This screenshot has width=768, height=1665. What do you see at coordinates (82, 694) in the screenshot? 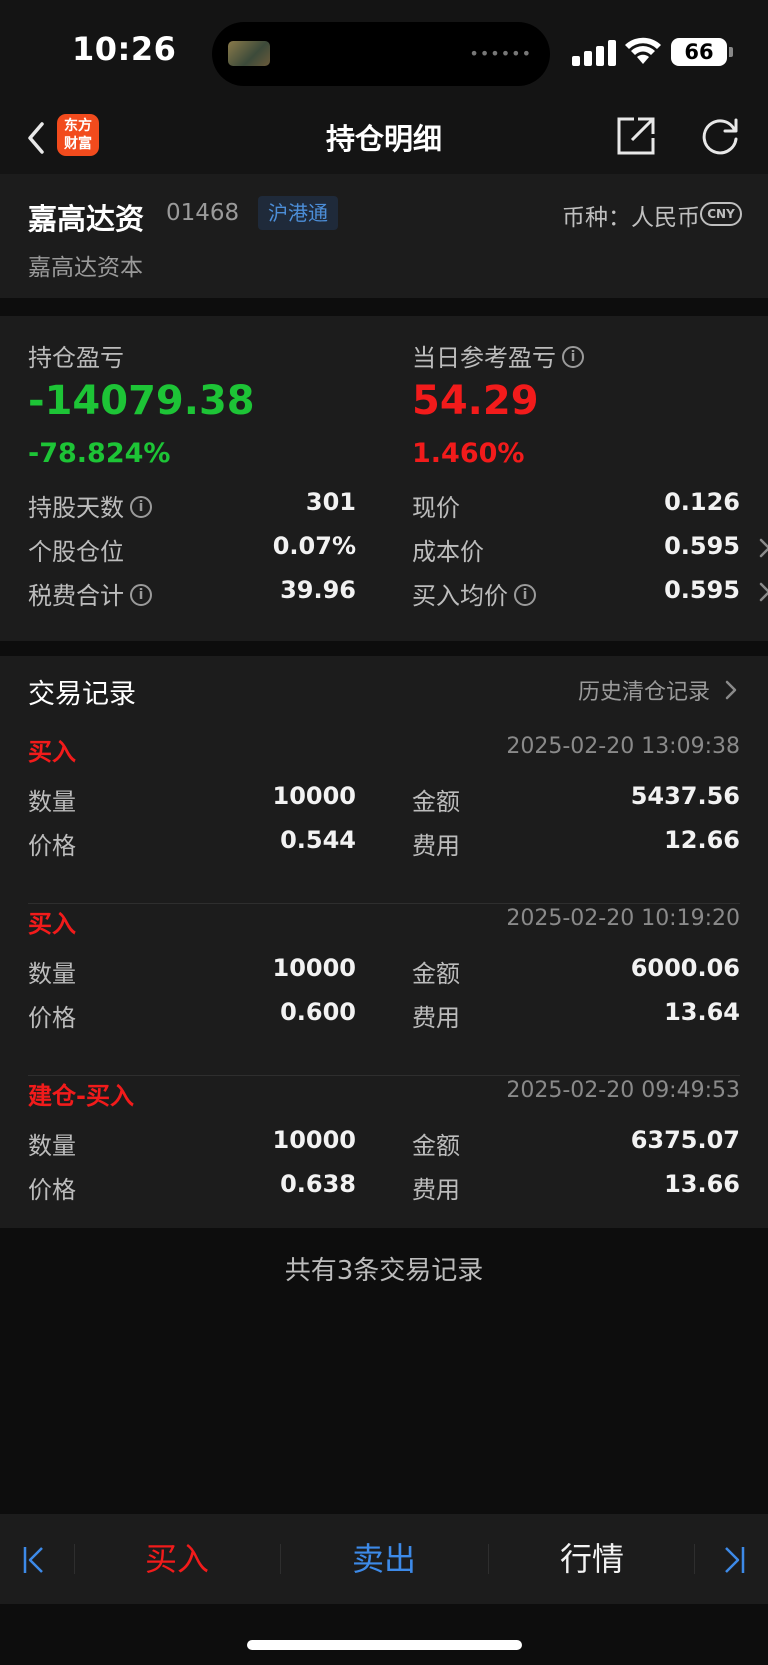
I see `trade-records-title: 交易记录` at bounding box center [82, 694].